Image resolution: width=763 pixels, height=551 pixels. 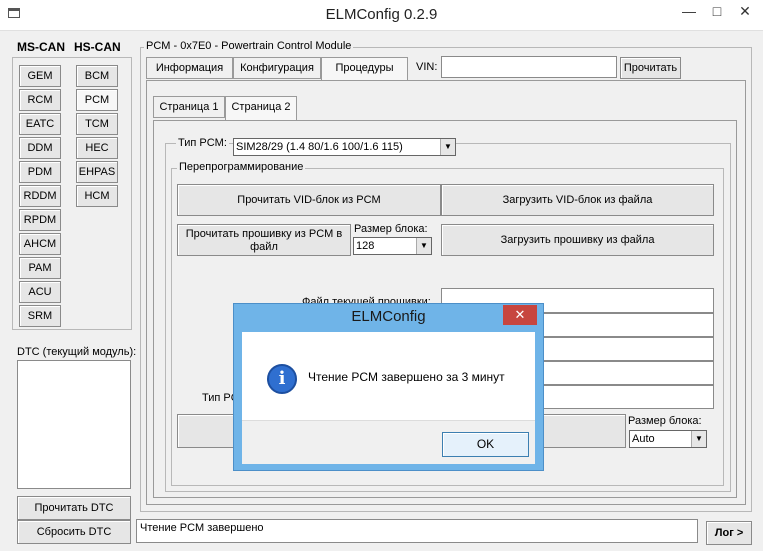 I want to click on read-dtc-button: Прочитать DTC, so click(x=74, y=508).